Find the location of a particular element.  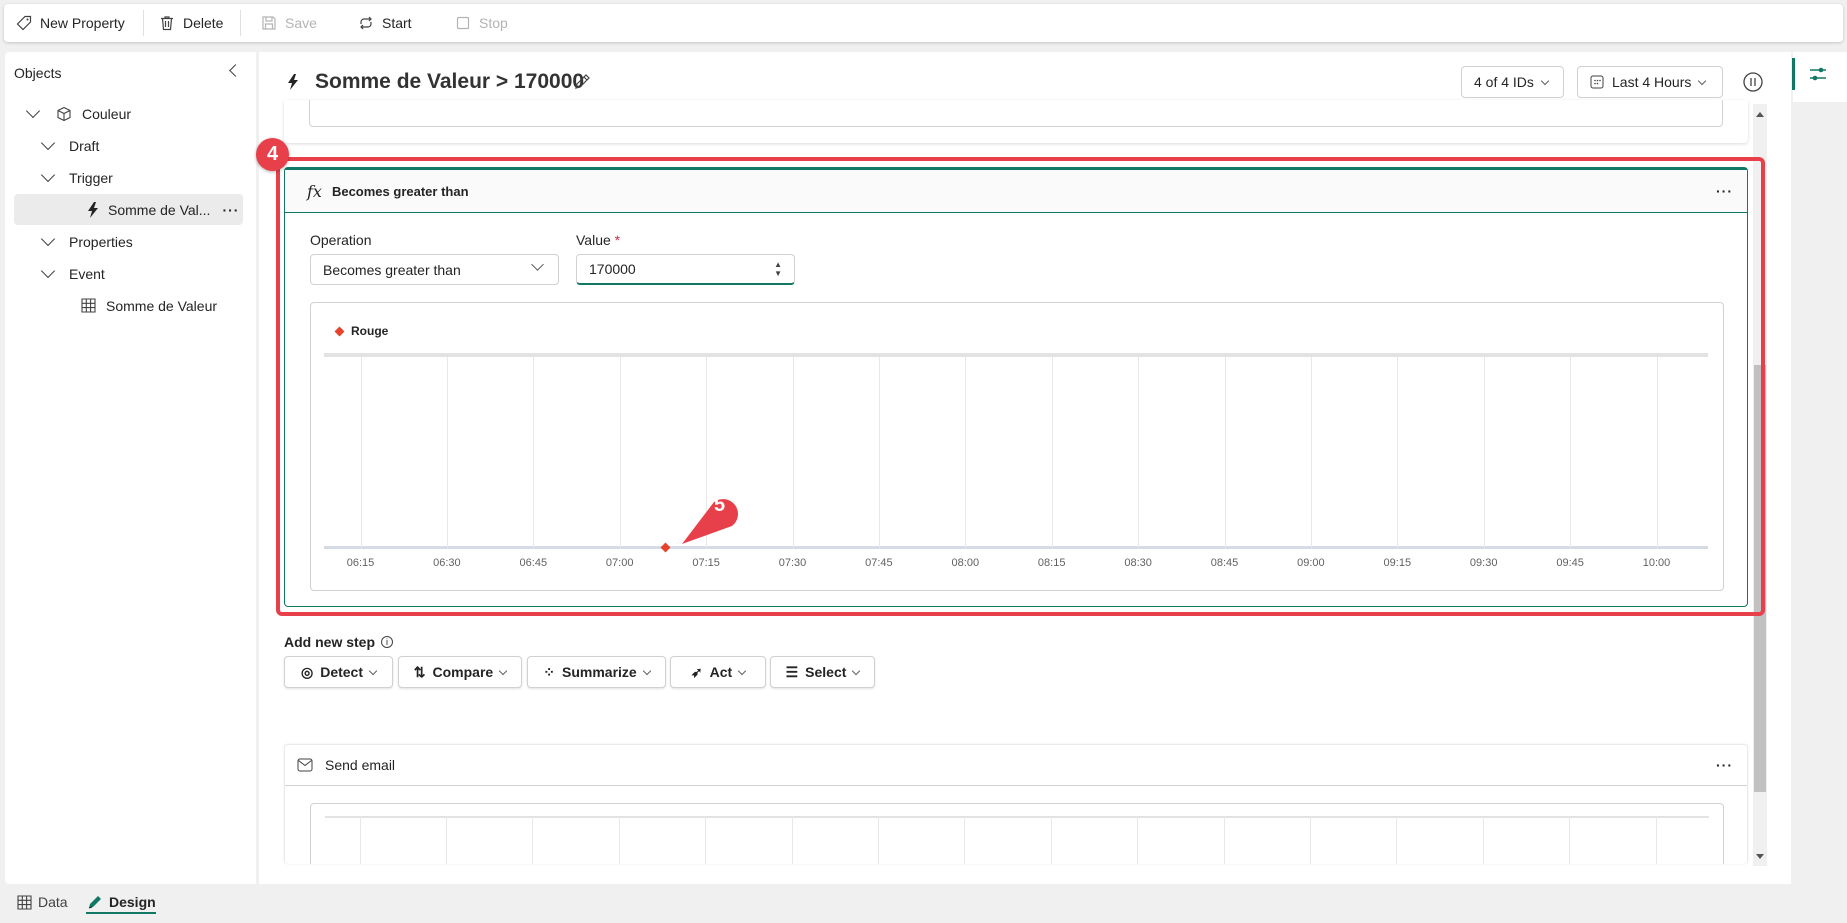

tag-icon is located at coordinates (24, 23).